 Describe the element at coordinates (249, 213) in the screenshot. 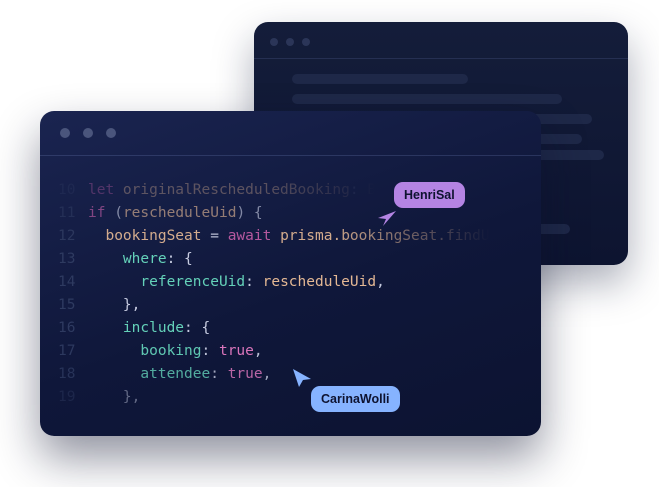

I see `code-token: ) {` at that location.